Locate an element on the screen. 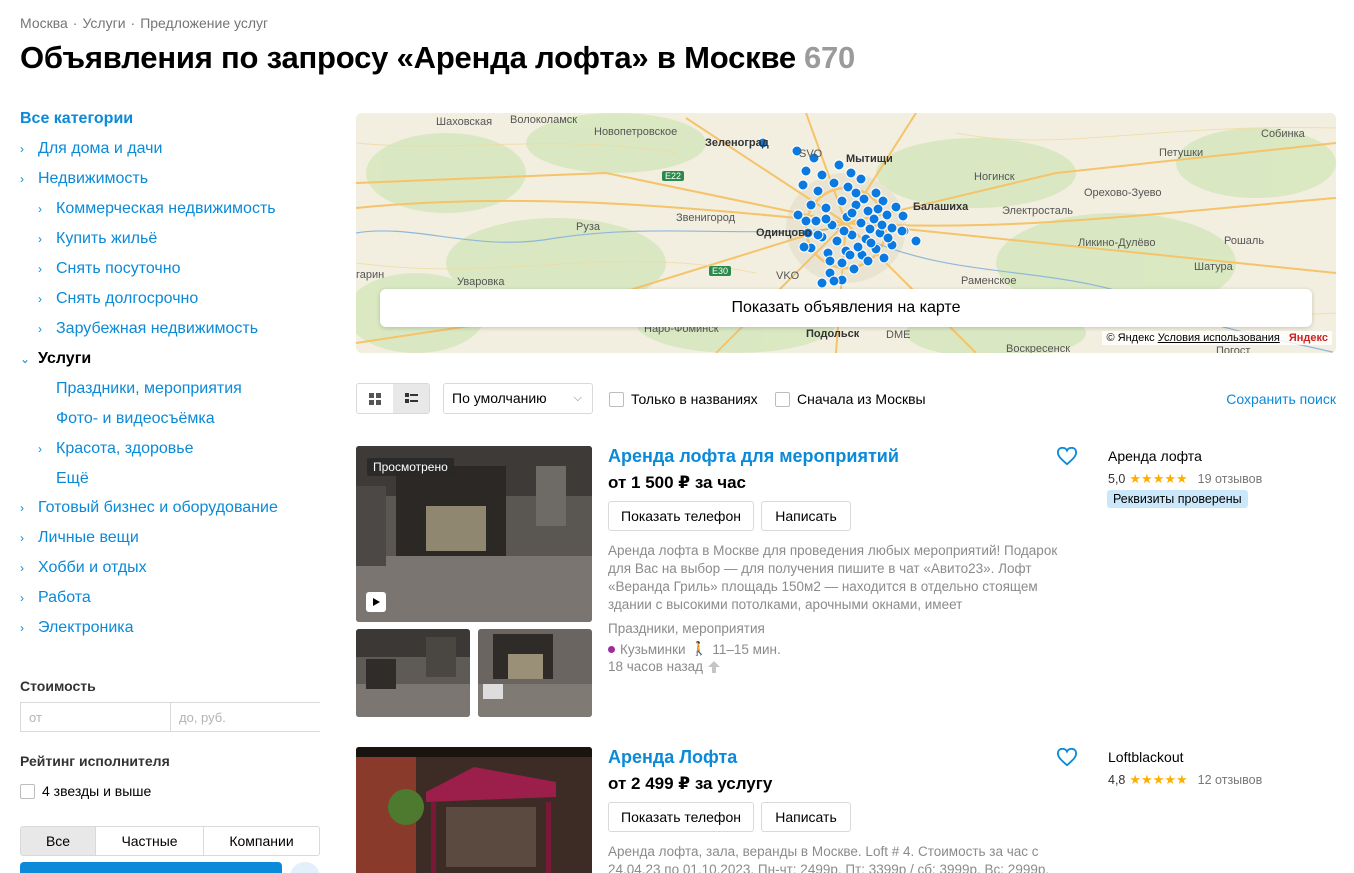 The image size is (1354, 873). sidebar-item-commercial: › Коммерческая недвижимость is located at coordinates (157, 209).